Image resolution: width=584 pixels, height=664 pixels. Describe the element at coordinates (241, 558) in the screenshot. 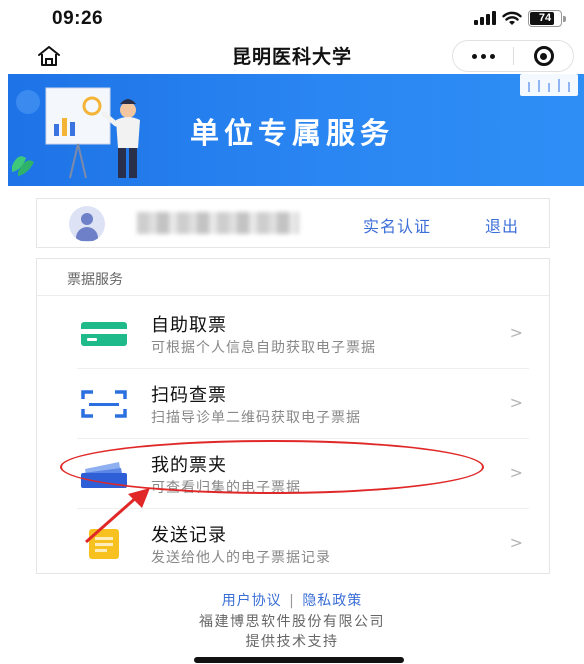

I see `service-desc: 发送给他人的电子票据记录` at that location.